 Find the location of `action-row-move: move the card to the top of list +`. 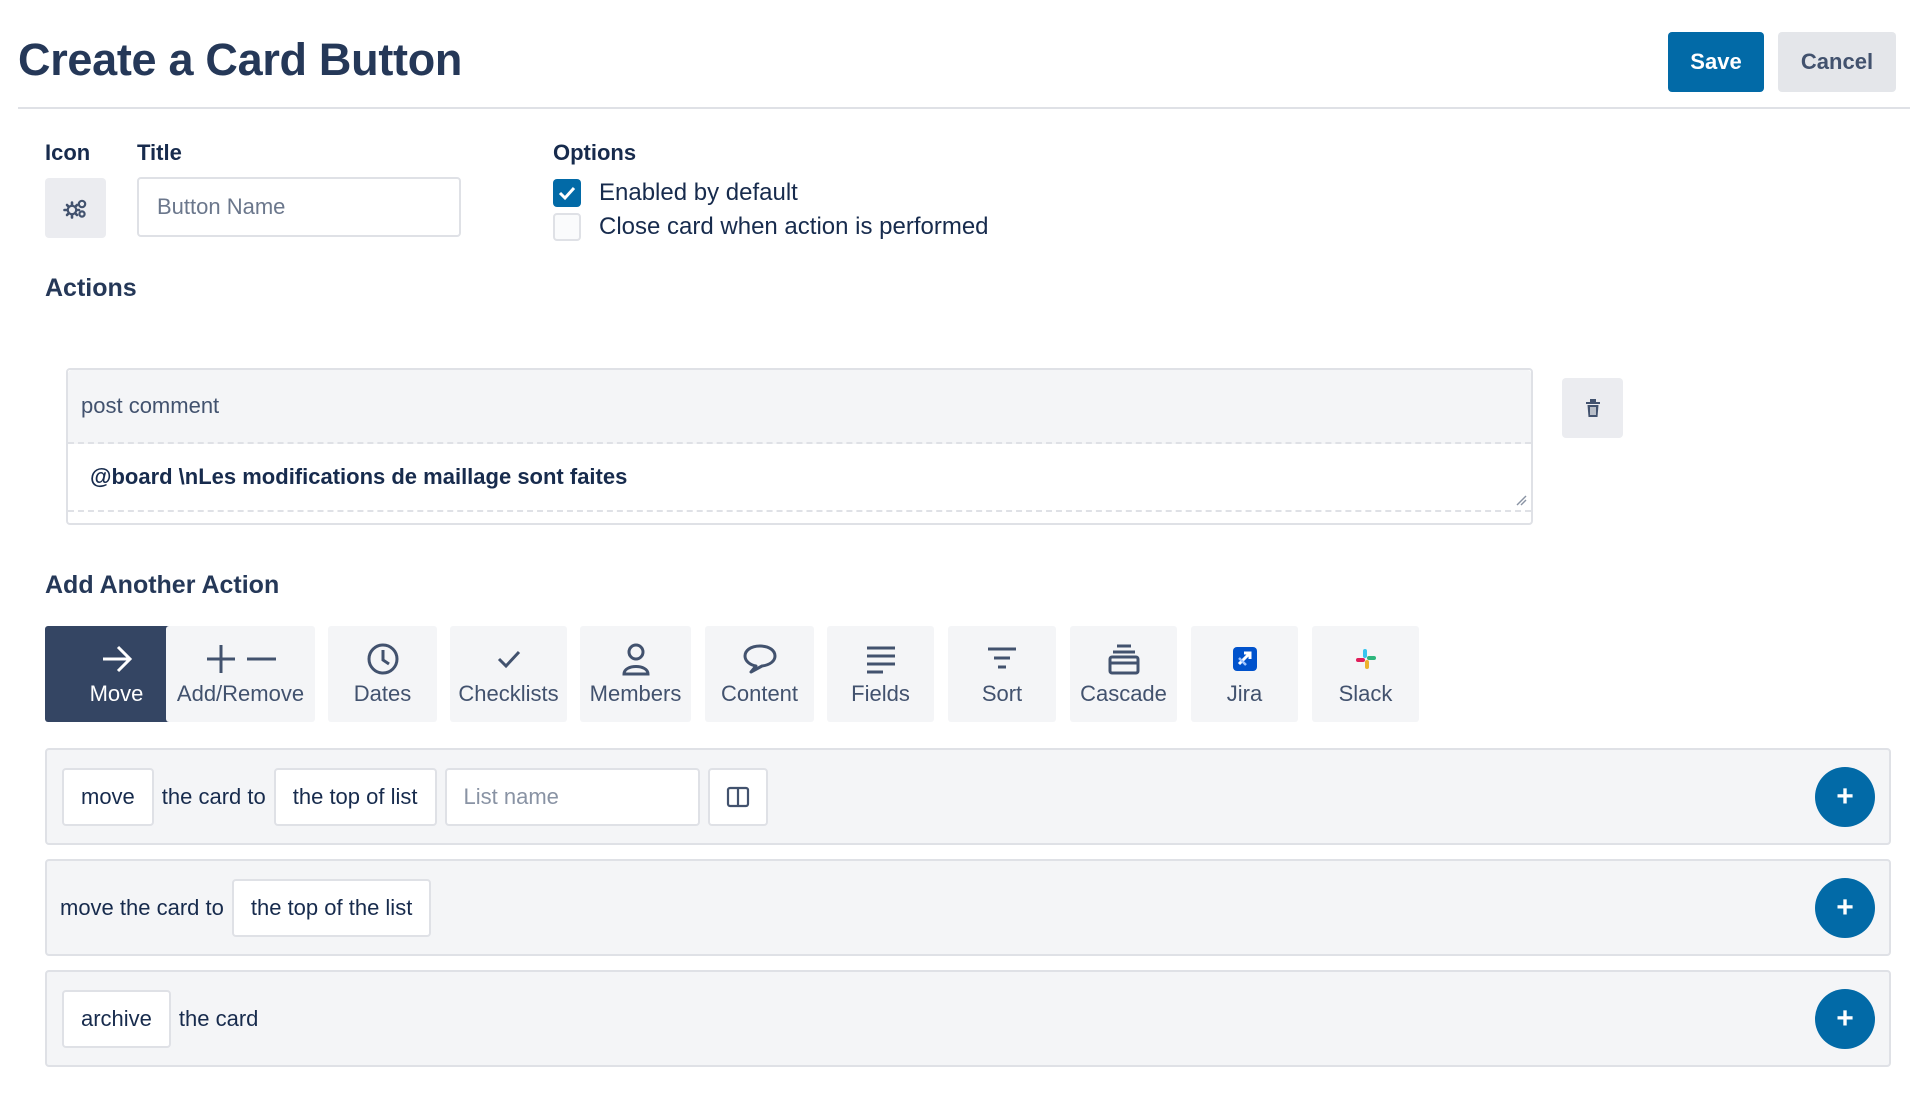

action-row-move: move the card to the top of list + is located at coordinates (968, 796).